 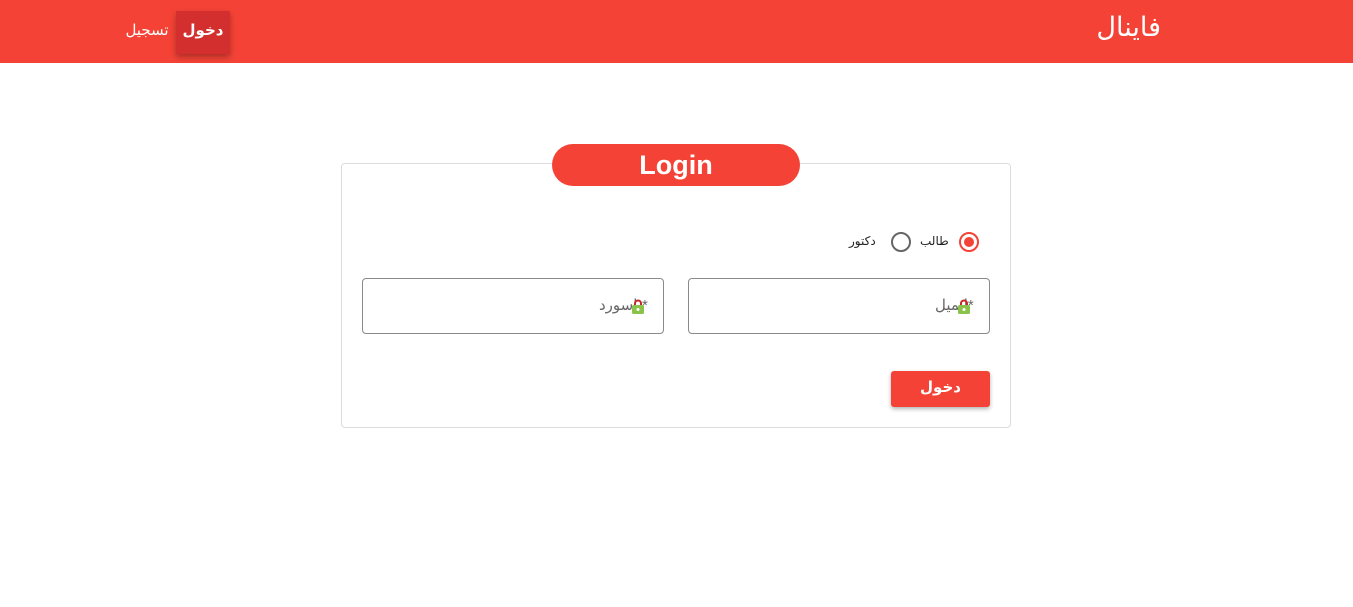 What do you see at coordinates (513, 306) in the screenshot?
I see `password-field: باسورد*` at bounding box center [513, 306].